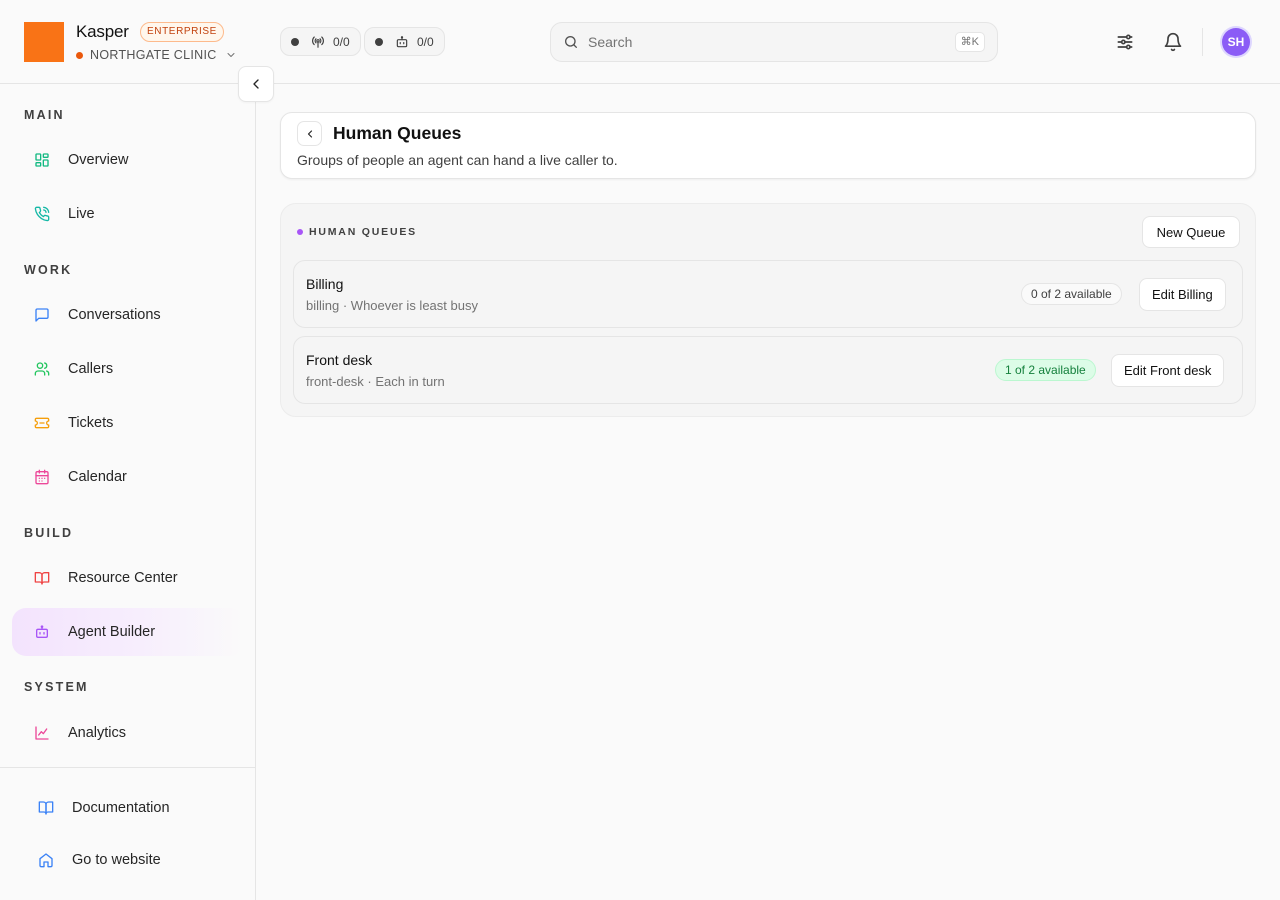 The width and height of the screenshot is (1280, 900). I want to click on availability-badge: 1 of 2 available, so click(1045, 370).